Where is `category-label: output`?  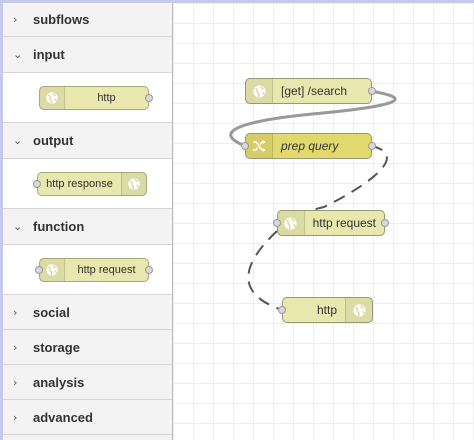
category-label: output is located at coordinates (53, 140).